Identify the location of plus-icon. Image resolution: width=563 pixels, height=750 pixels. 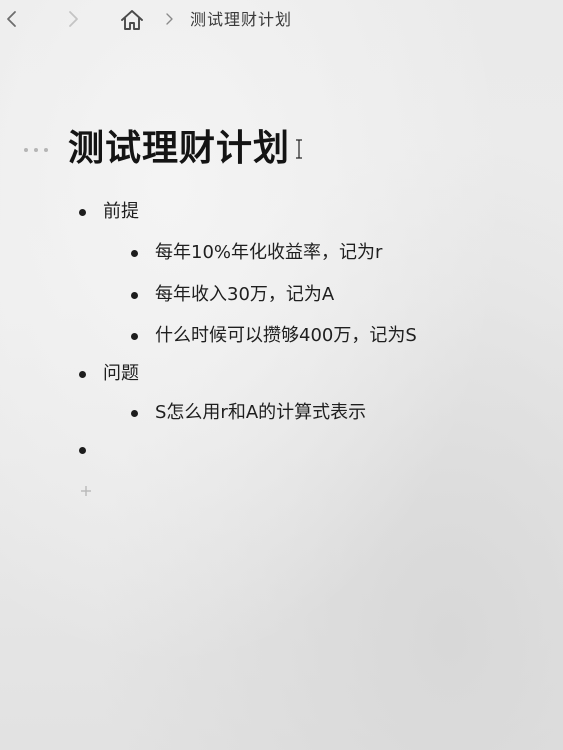
(86, 491).